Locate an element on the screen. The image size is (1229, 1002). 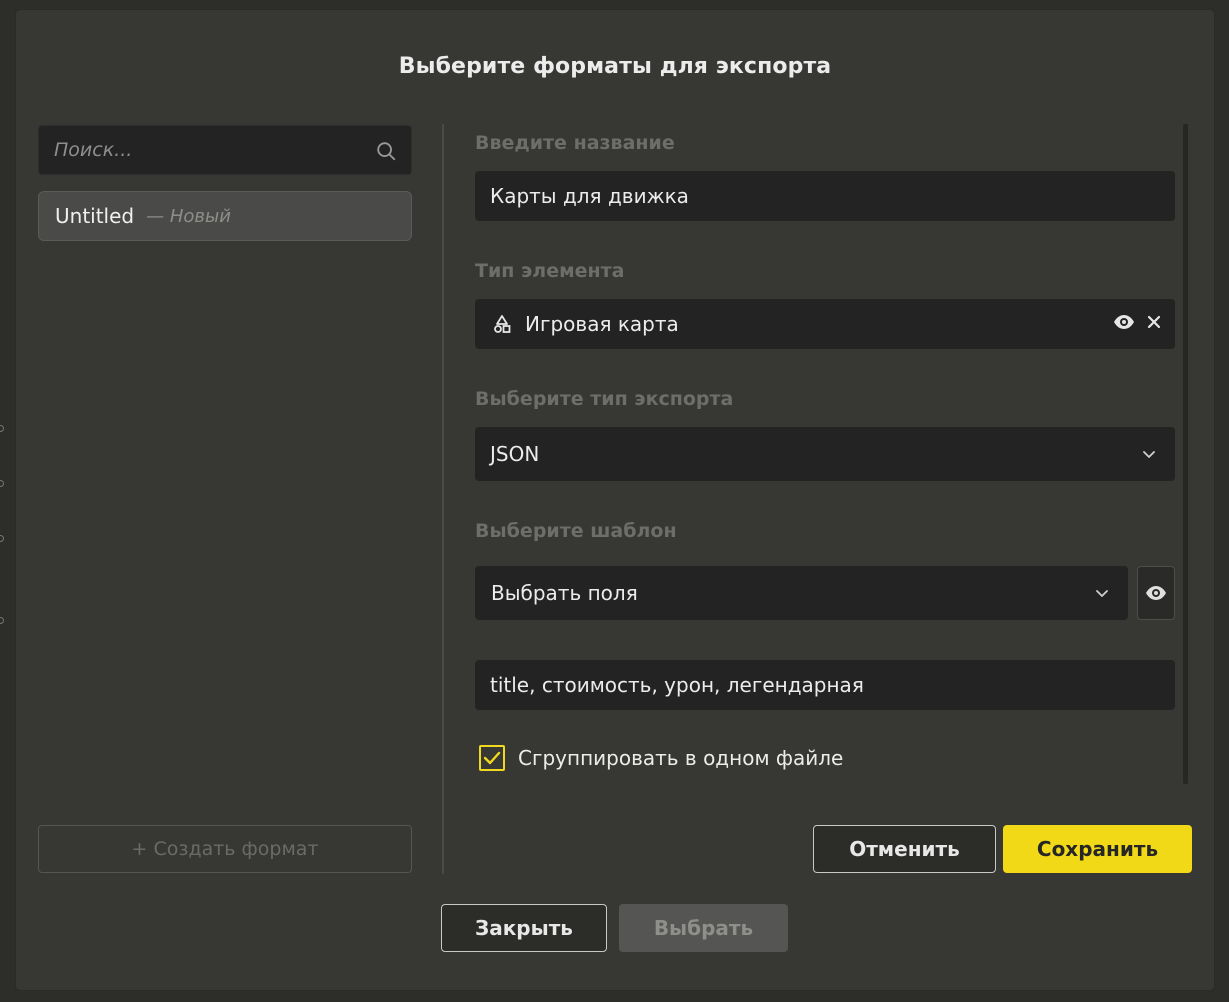
fields-input: title, стоимость, урон, легендарная is located at coordinates (825, 685).